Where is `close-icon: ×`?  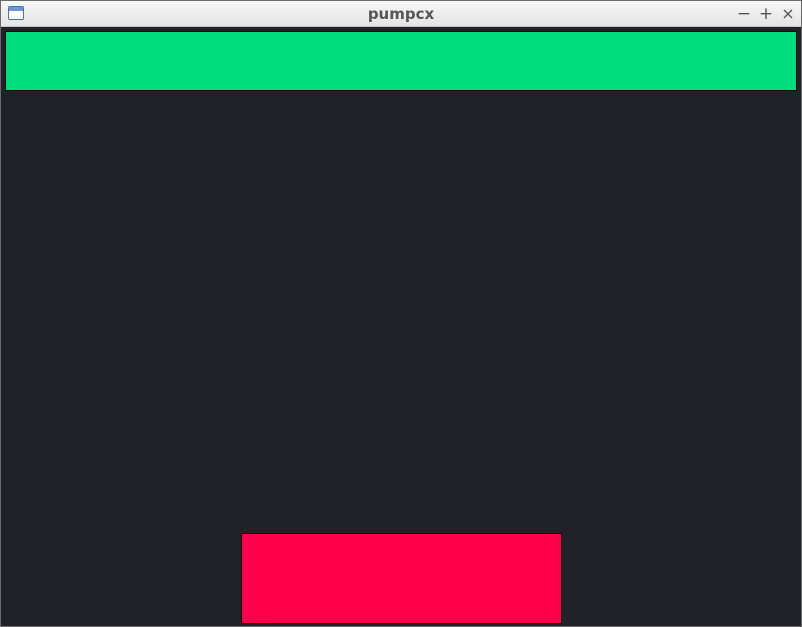 close-icon: × is located at coordinates (788, 14).